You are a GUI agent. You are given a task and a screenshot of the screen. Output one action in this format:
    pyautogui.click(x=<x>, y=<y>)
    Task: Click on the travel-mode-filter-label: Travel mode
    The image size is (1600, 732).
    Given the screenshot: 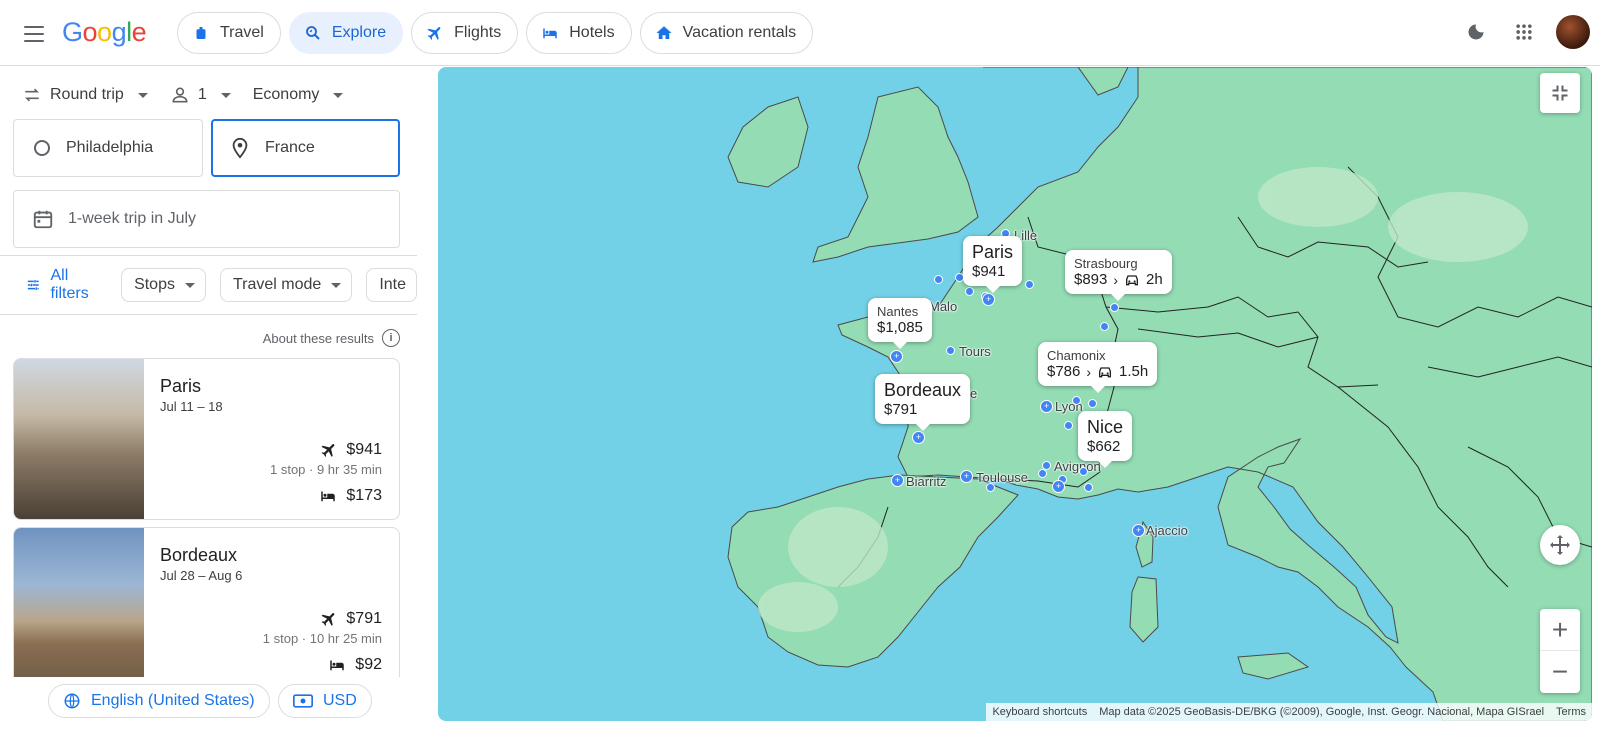 What is the action you would take?
    pyautogui.click(x=277, y=284)
    